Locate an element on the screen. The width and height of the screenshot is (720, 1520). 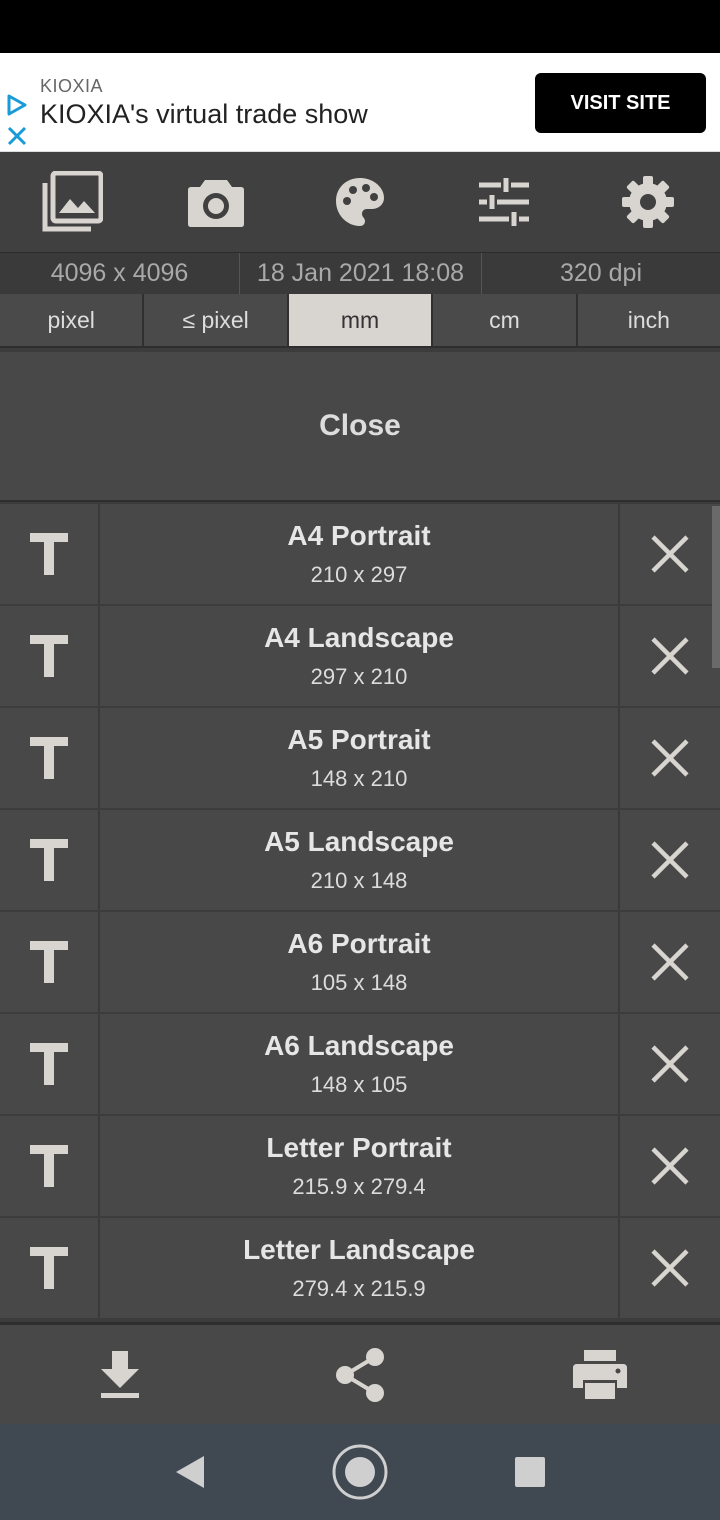
image-info-bar: 4096 x 4096 18 Jan 2021 18:08 320 dpi is located at coordinates (360, 273).